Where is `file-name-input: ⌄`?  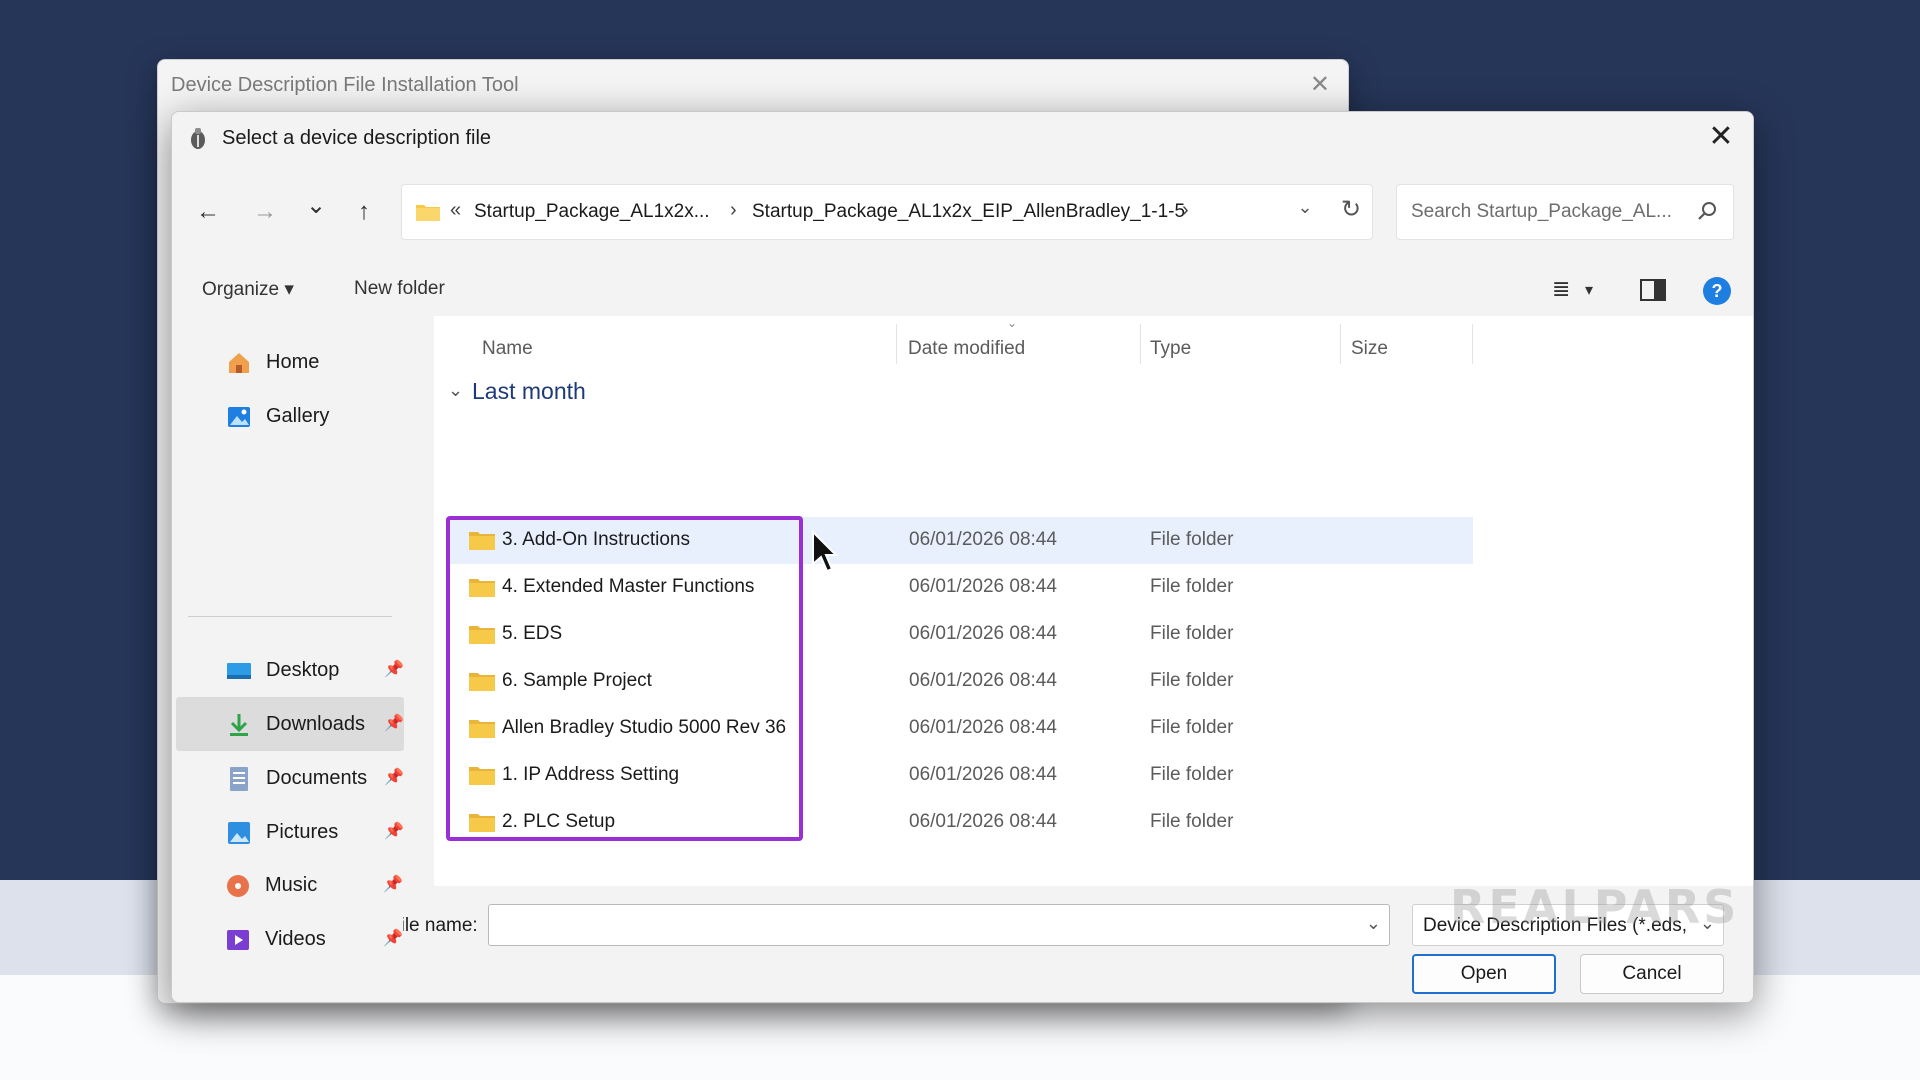 file-name-input: ⌄ is located at coordinates (939, 925).